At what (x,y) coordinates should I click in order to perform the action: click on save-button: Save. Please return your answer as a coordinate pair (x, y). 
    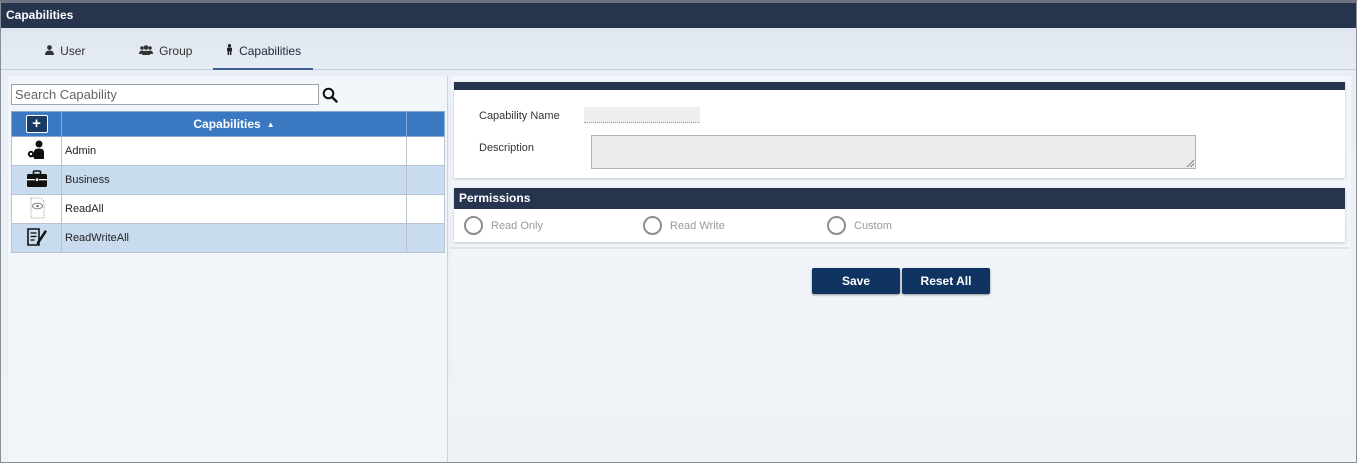
    Looking at the image, I should click on (856, 281).